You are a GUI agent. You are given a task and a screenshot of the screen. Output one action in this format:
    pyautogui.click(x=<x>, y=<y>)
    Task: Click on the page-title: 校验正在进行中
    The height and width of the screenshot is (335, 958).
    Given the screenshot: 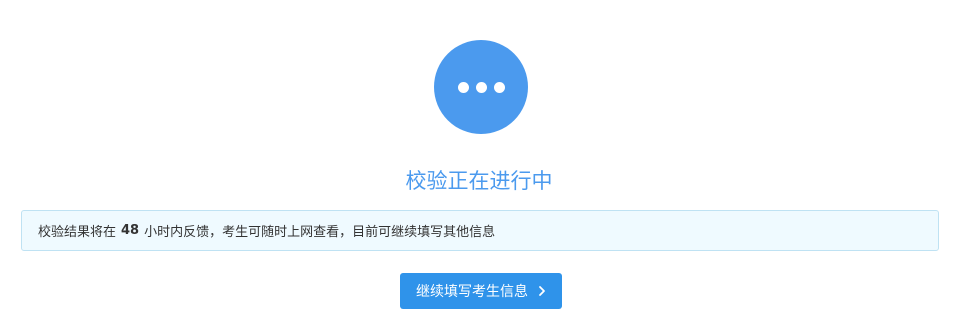 What is the action you would take?
    pyautogui.click(x=479, y=181)
    